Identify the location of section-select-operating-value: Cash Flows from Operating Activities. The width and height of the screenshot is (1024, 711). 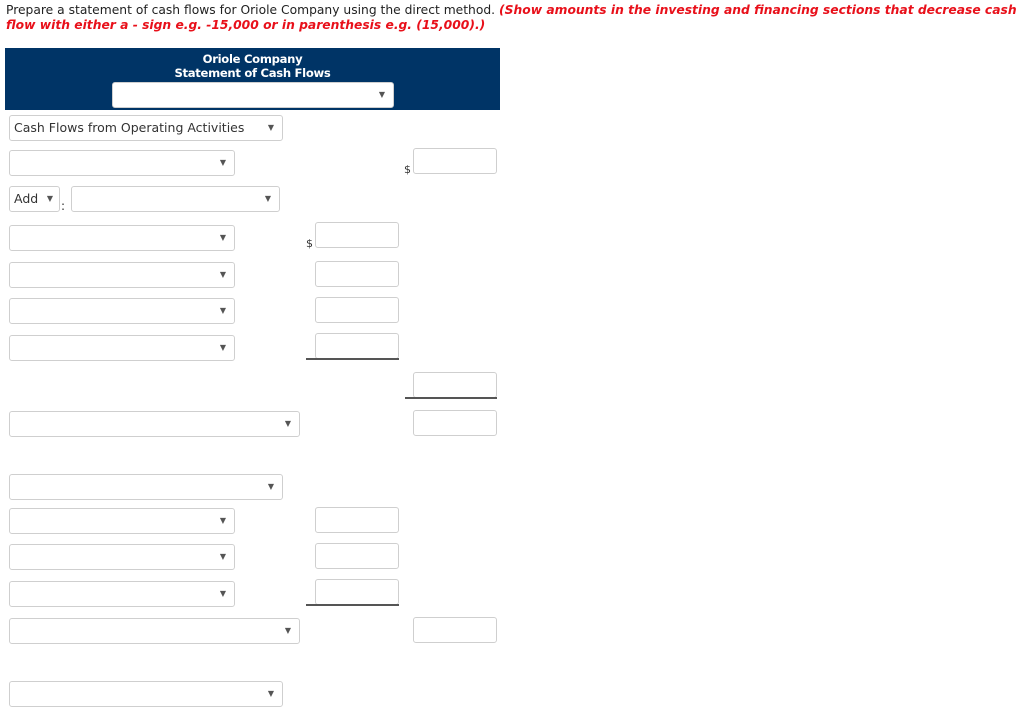
(129, 127).